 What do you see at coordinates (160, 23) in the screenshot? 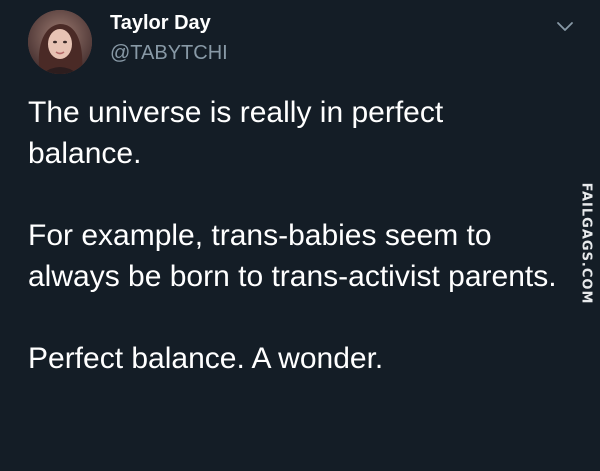
I see `author-display-name: Taylor Day` at bounding box center [160, 23].